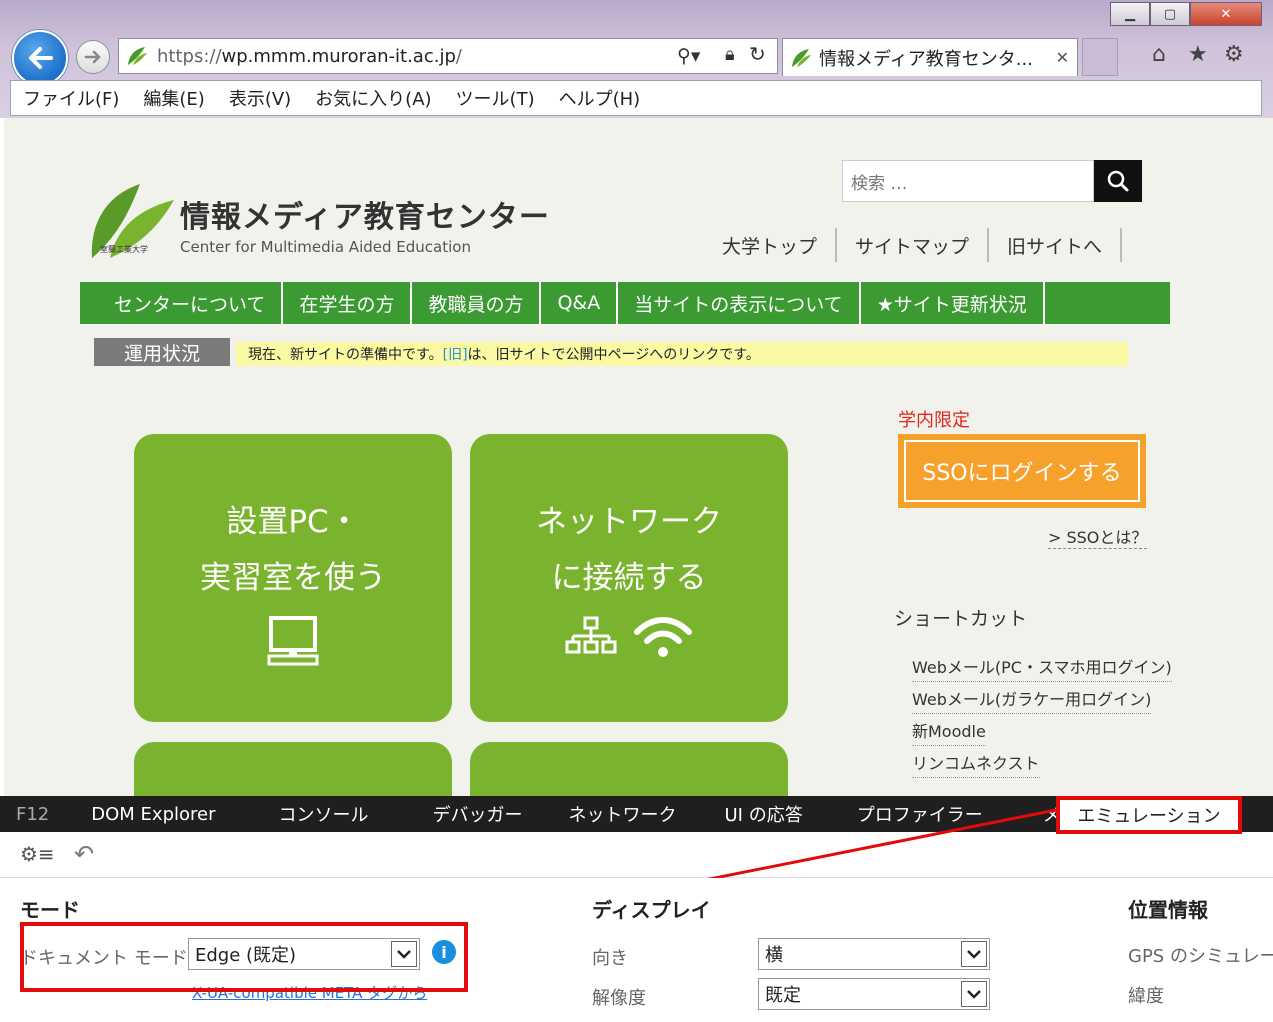  Describe the element at coordinates (162, 352) in the screenshot. I see `status-label: 運用状況` at that location.